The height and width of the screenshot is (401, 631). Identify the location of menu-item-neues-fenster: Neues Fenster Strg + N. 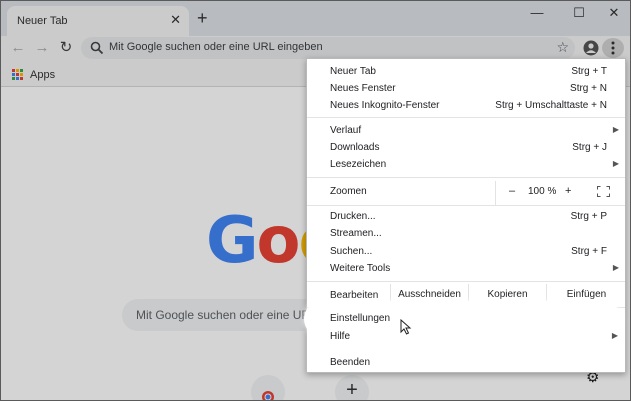
(466, 89).